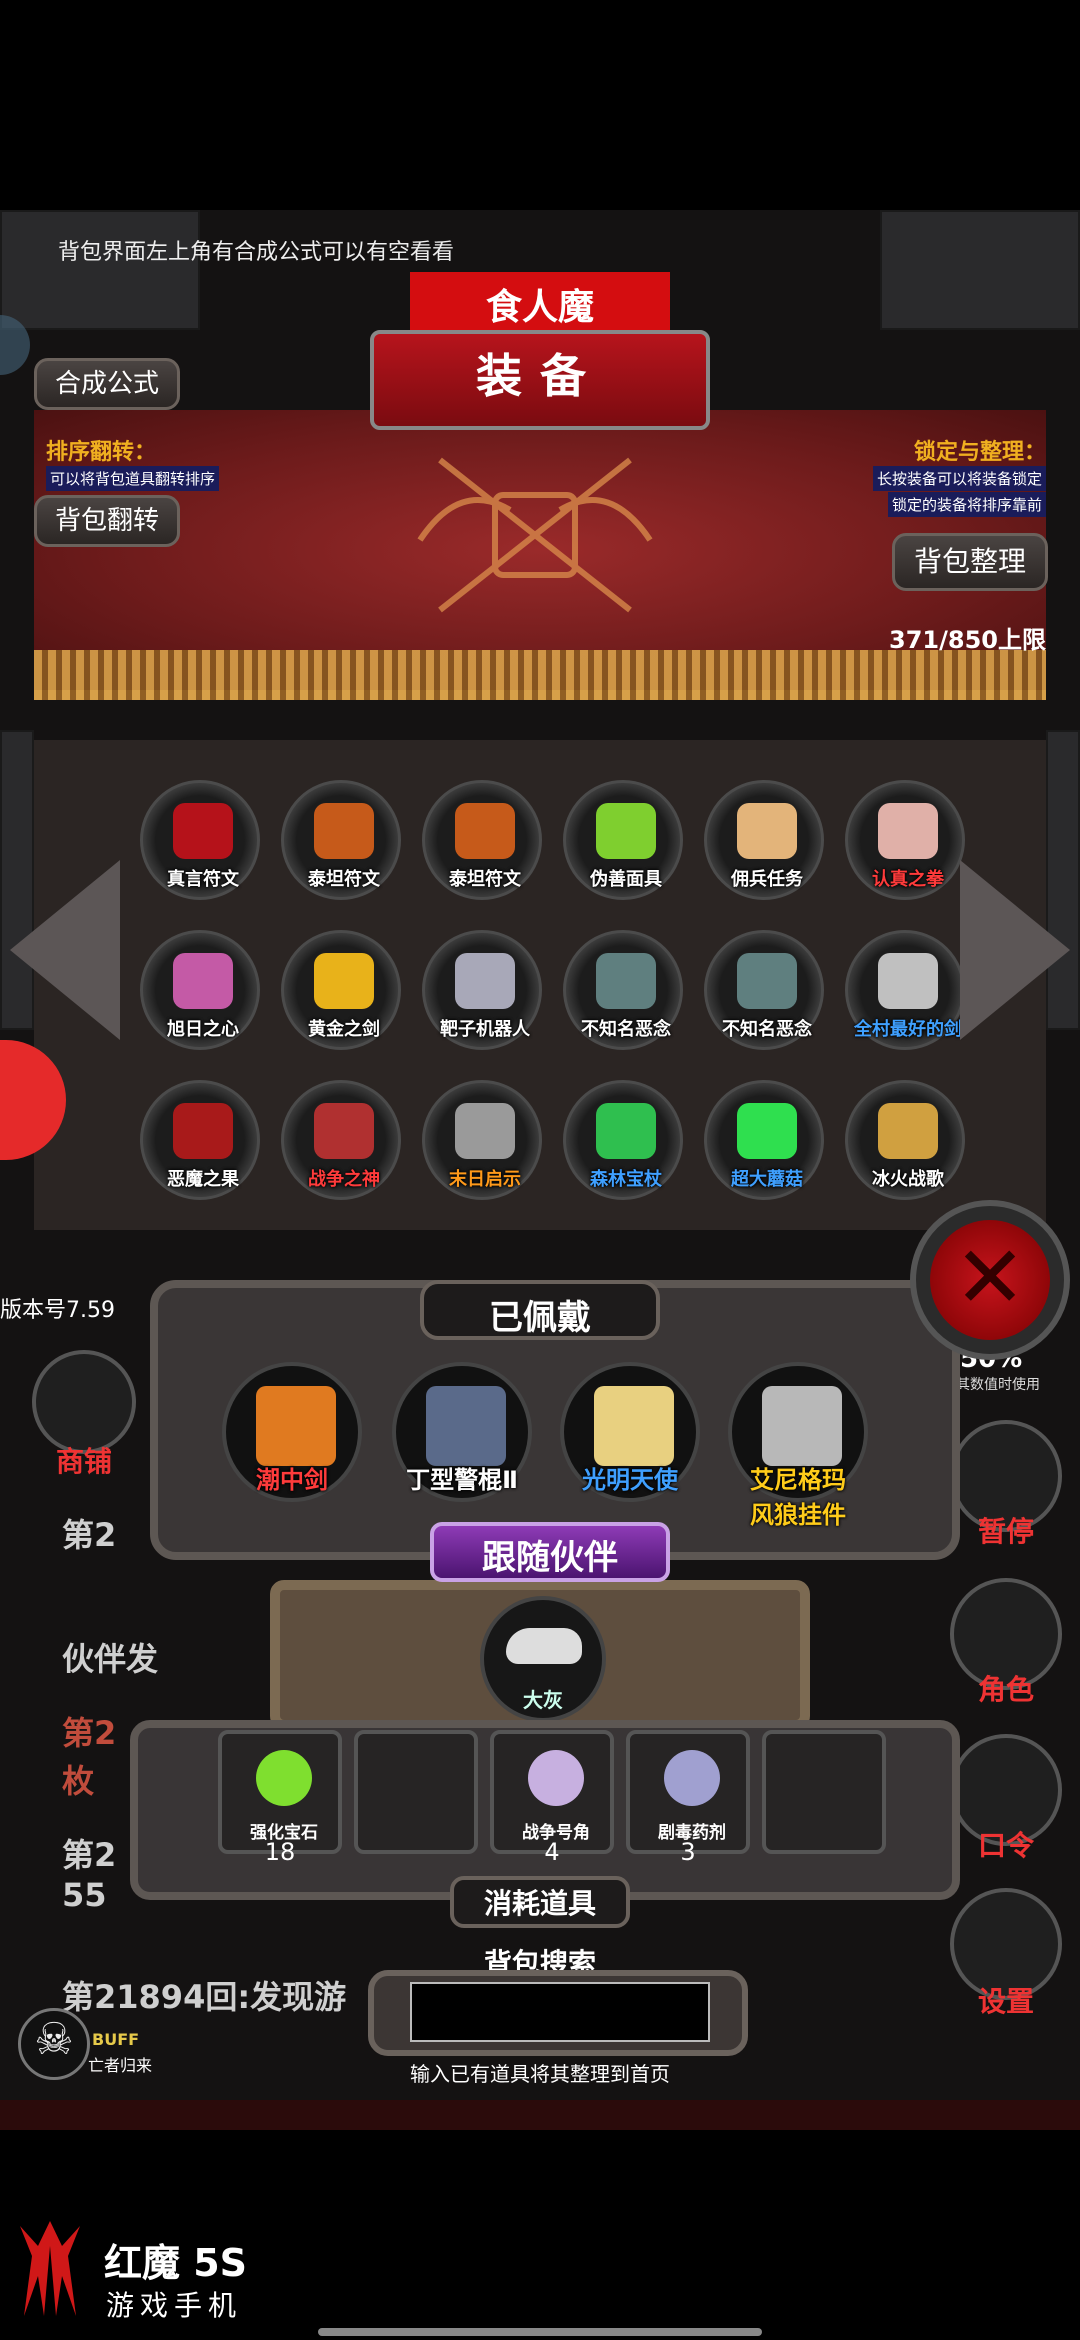 This screenshot has width=1080, height=2340. Describe the element at coordinates (1006, 1688) in the screenshot. I see `role-label: 角色` at that location.